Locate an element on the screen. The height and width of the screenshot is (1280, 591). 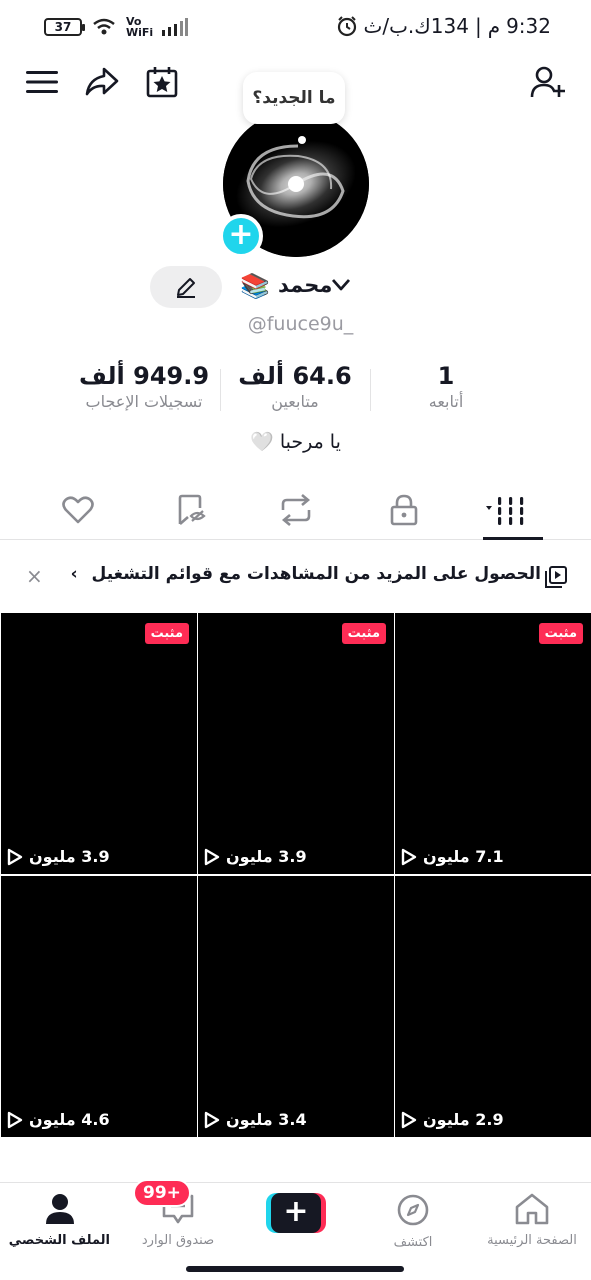
following-label: أتابعه is located at coordinates (446, 401).